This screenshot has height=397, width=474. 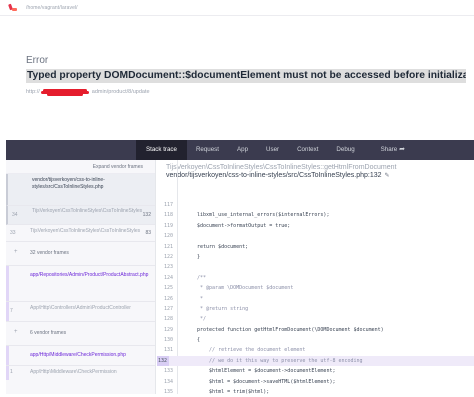 I want to click on code-line: 117, so click(x=315, y=205).